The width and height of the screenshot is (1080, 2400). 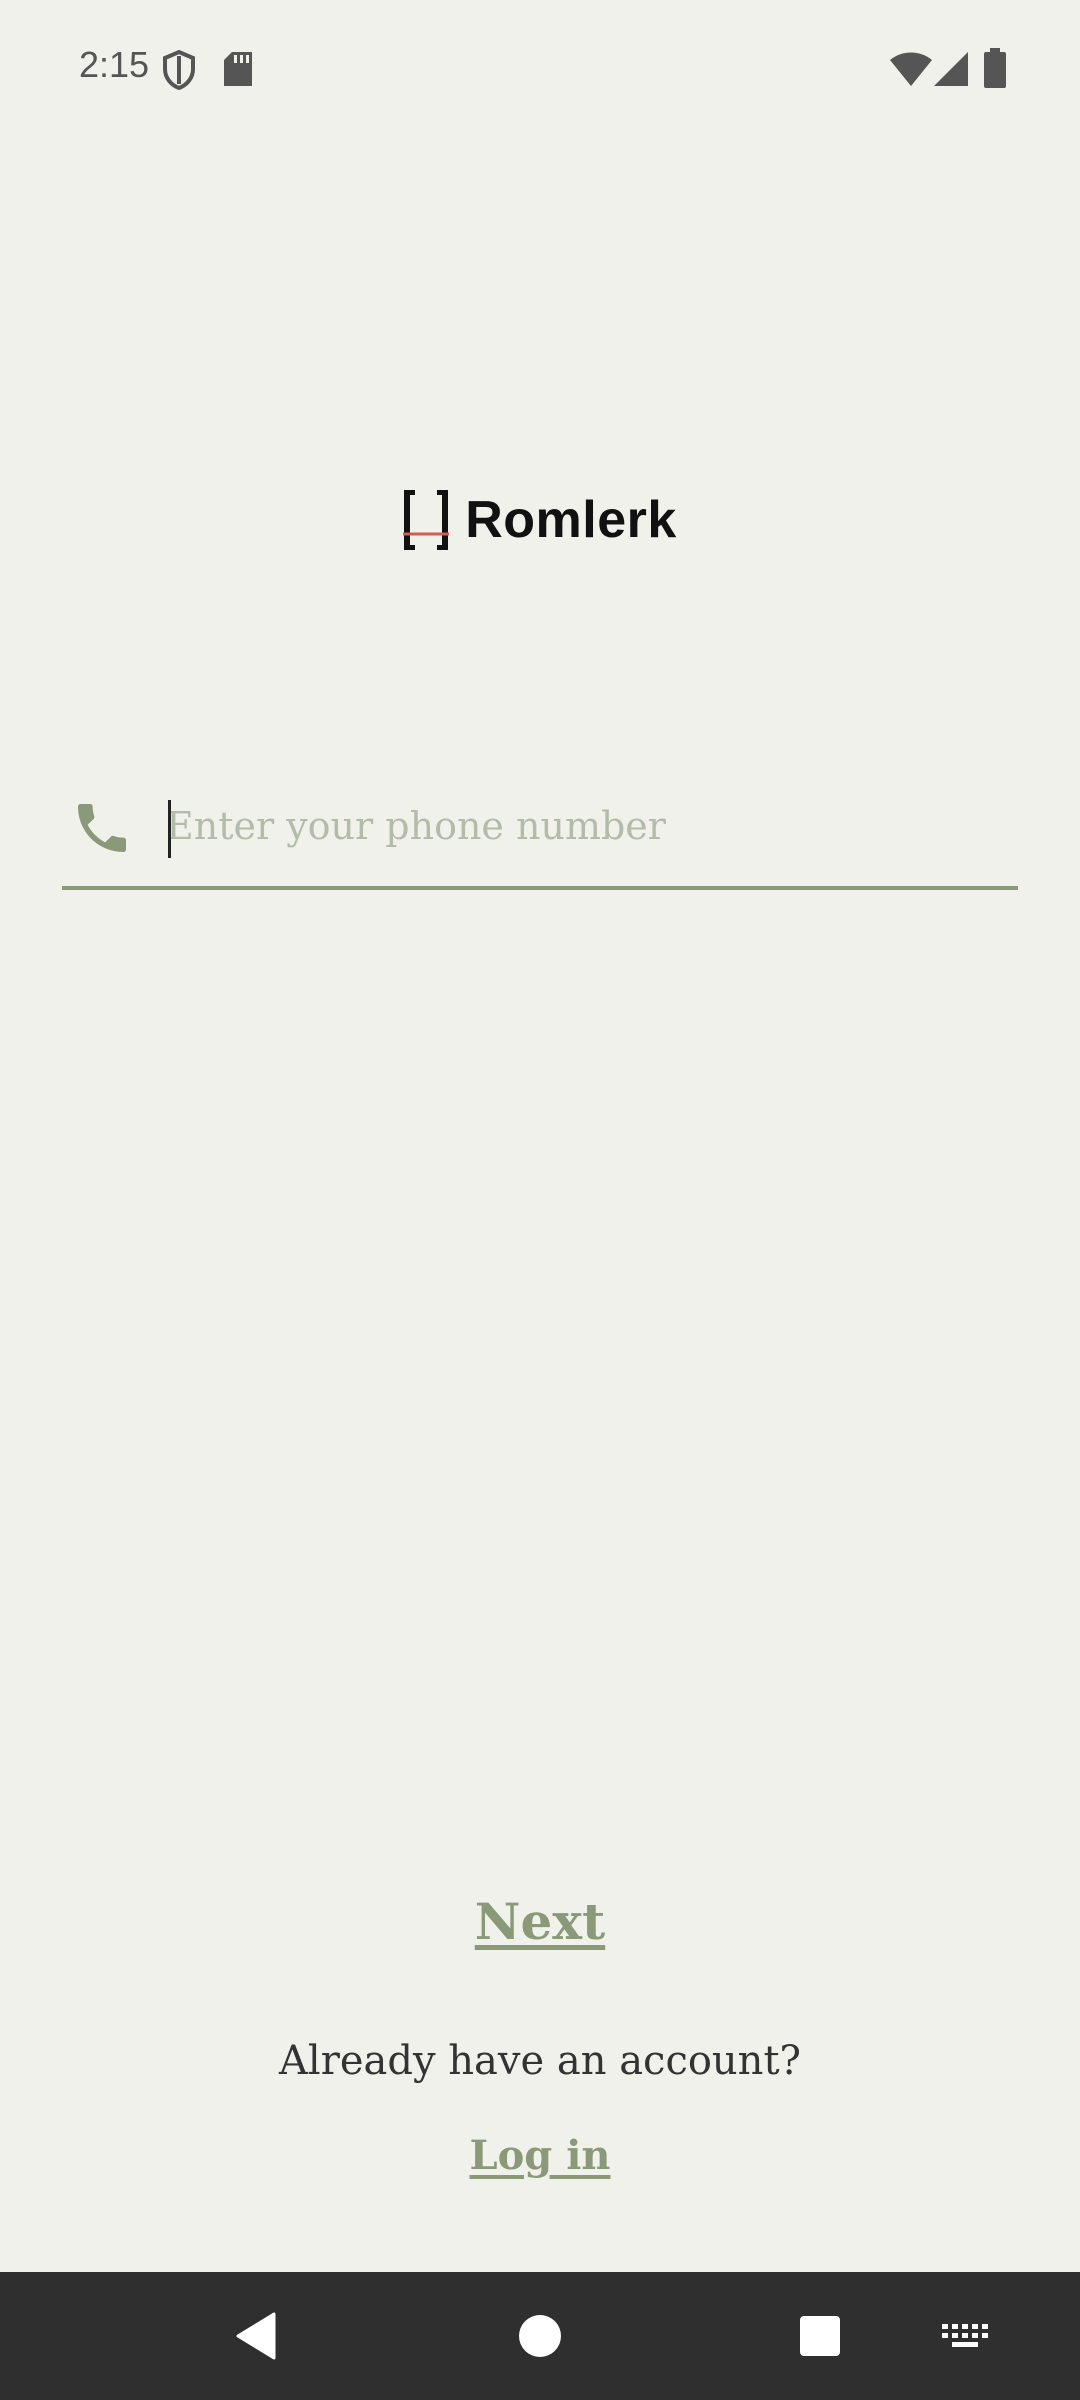 I want to click on logo-bracket-icon, so click(x=426, y=520).